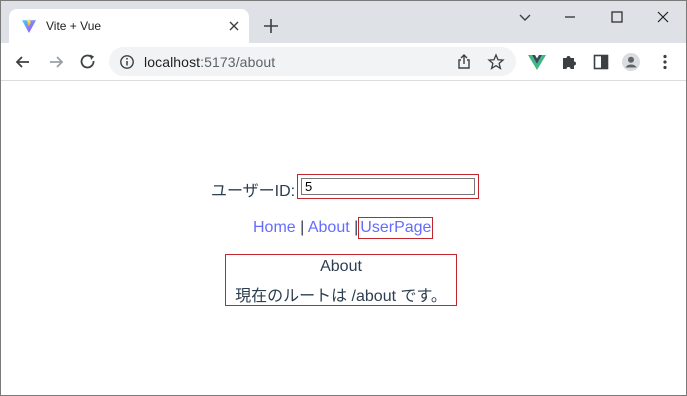 The width and height of the screenshot is (687, 396). I want to click on browser-toolbar: localhost:5173/about, so click(343, 62).